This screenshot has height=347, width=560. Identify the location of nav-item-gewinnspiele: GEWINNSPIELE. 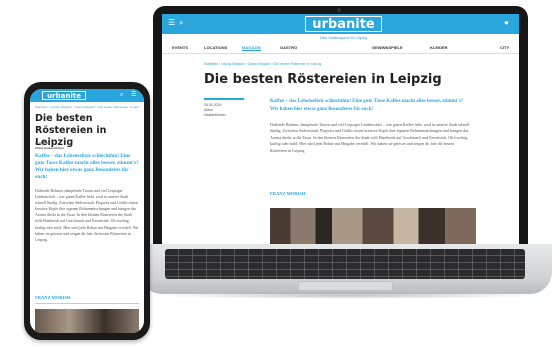
(387, 47).